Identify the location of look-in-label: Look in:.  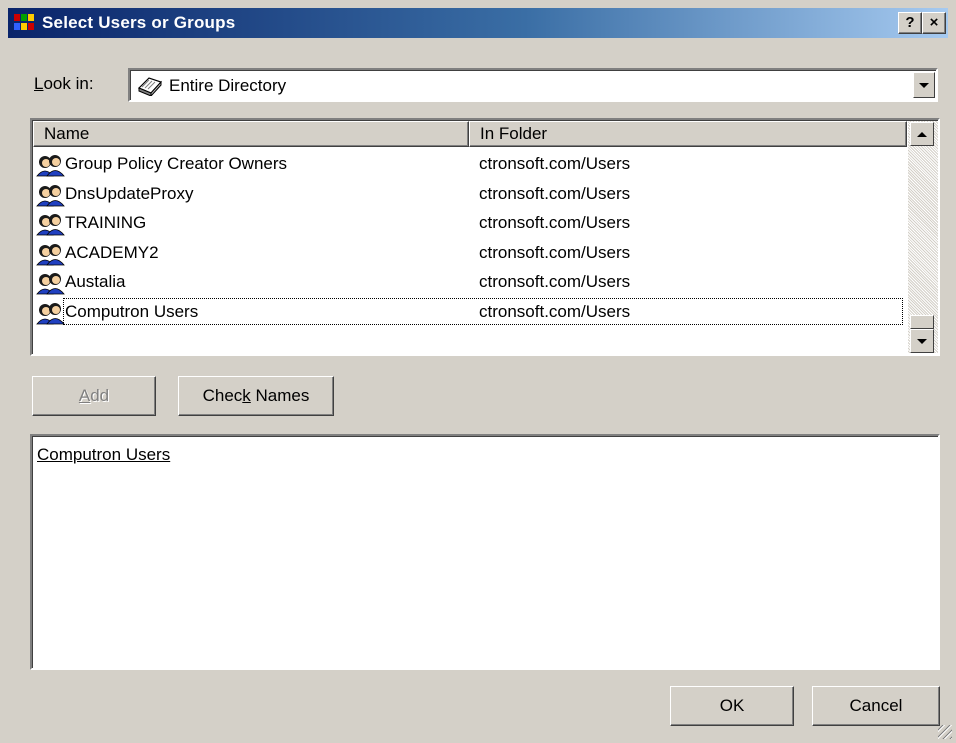
(64, 83).